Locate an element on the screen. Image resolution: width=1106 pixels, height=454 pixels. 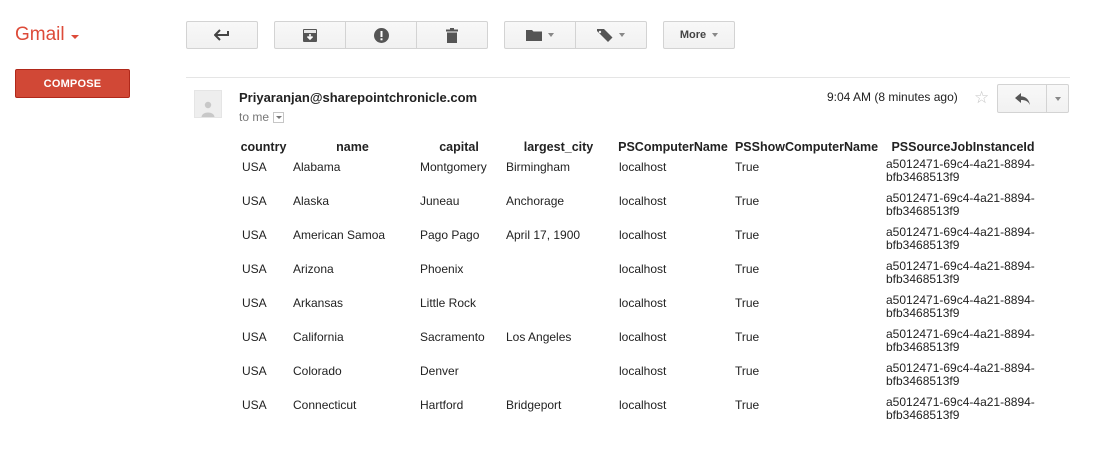
table-cell: Pago Pago is located at coordinates (450, 235).